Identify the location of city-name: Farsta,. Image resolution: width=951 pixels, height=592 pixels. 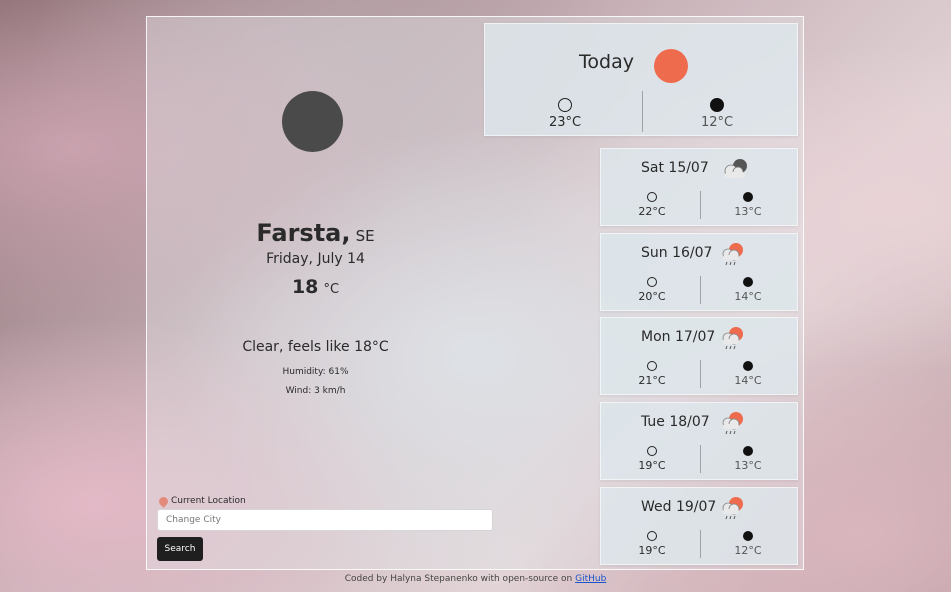
(303, 233).